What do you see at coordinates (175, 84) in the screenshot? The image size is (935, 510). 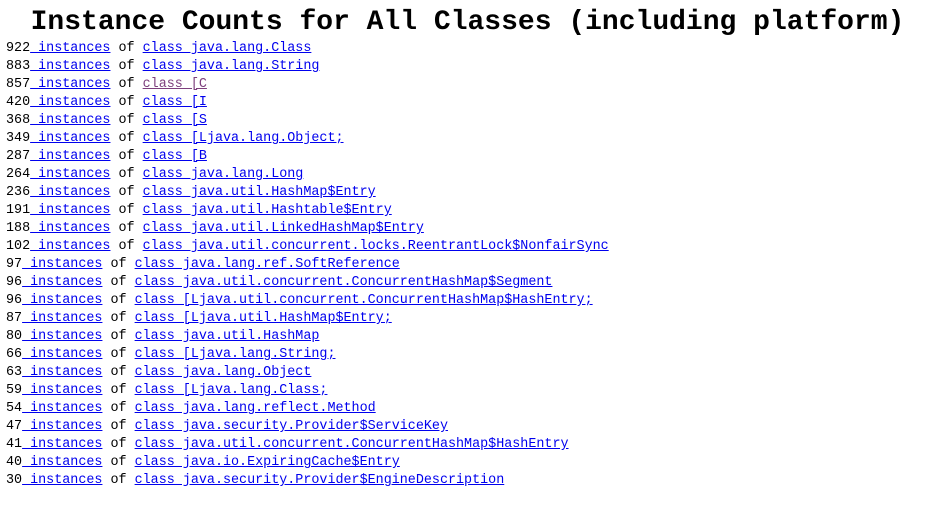 I see `class-link: class [C` at bounding box center [175, 84].